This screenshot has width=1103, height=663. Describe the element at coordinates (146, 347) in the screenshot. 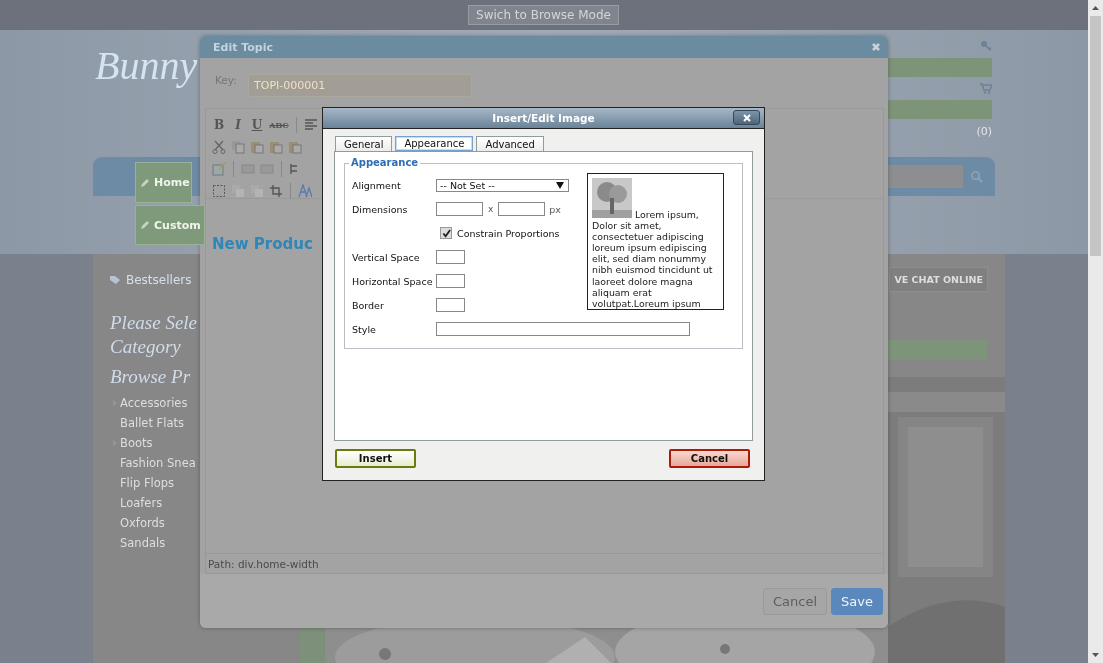

I see `sidebar-heading: Category` at that location.